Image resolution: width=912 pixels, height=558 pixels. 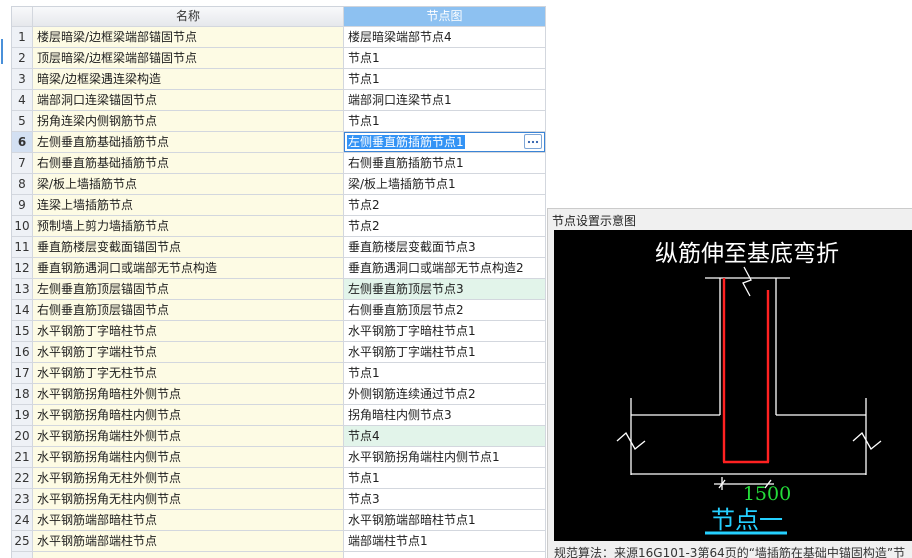 What do you see at coordinates (445, 37) in the screenshot?
I see `node-cell: 楼层暗梁端部节点4` at bounding box center [445, 37].